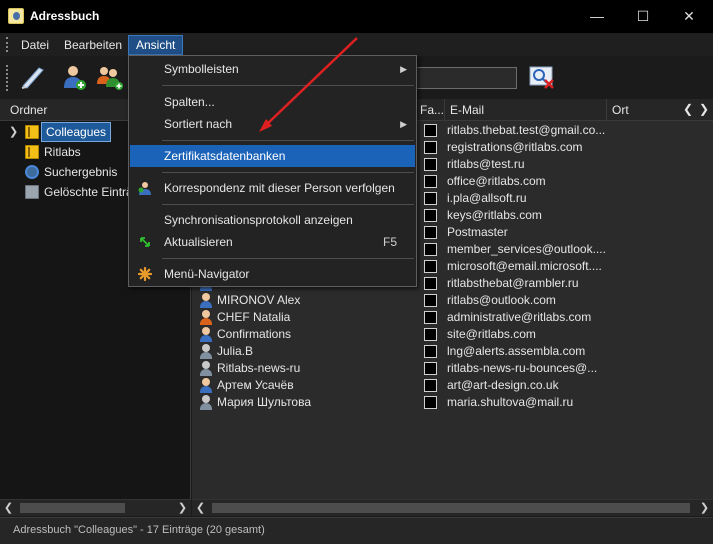 This screenshot has width=713, height=544. What do you see at coordinates (145, 242) in the screenshot?
I see `refresh-icon` at bounding box center [145, 242].